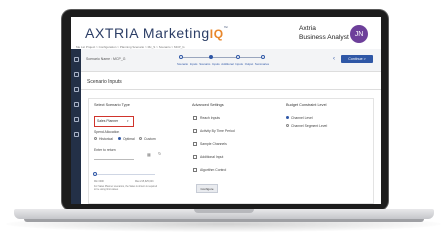  What do you see at coordinates (357, 59) in the screenshot?
I see `continue-button: Continue >` at bounding box center [357, 59].